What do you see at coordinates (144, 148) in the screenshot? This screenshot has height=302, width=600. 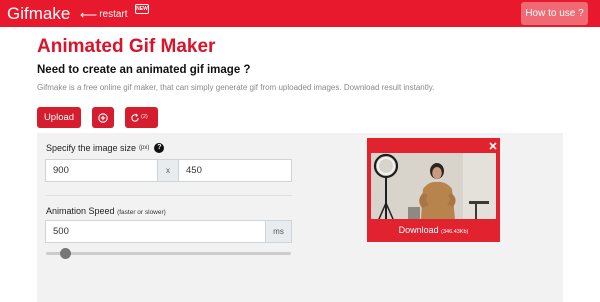 I see `image-size-unit: (px)` at bounding box center [144, 148].